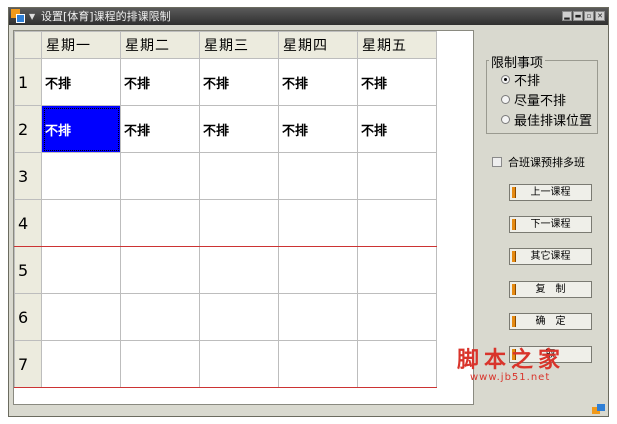 Image resolution: width=617 pixels, height=424 pixels. I want to click on title-bar: ▼ 设置[体育]课程的排课限制 ▂ ▬ ▫ ✕, so click(308, 16).